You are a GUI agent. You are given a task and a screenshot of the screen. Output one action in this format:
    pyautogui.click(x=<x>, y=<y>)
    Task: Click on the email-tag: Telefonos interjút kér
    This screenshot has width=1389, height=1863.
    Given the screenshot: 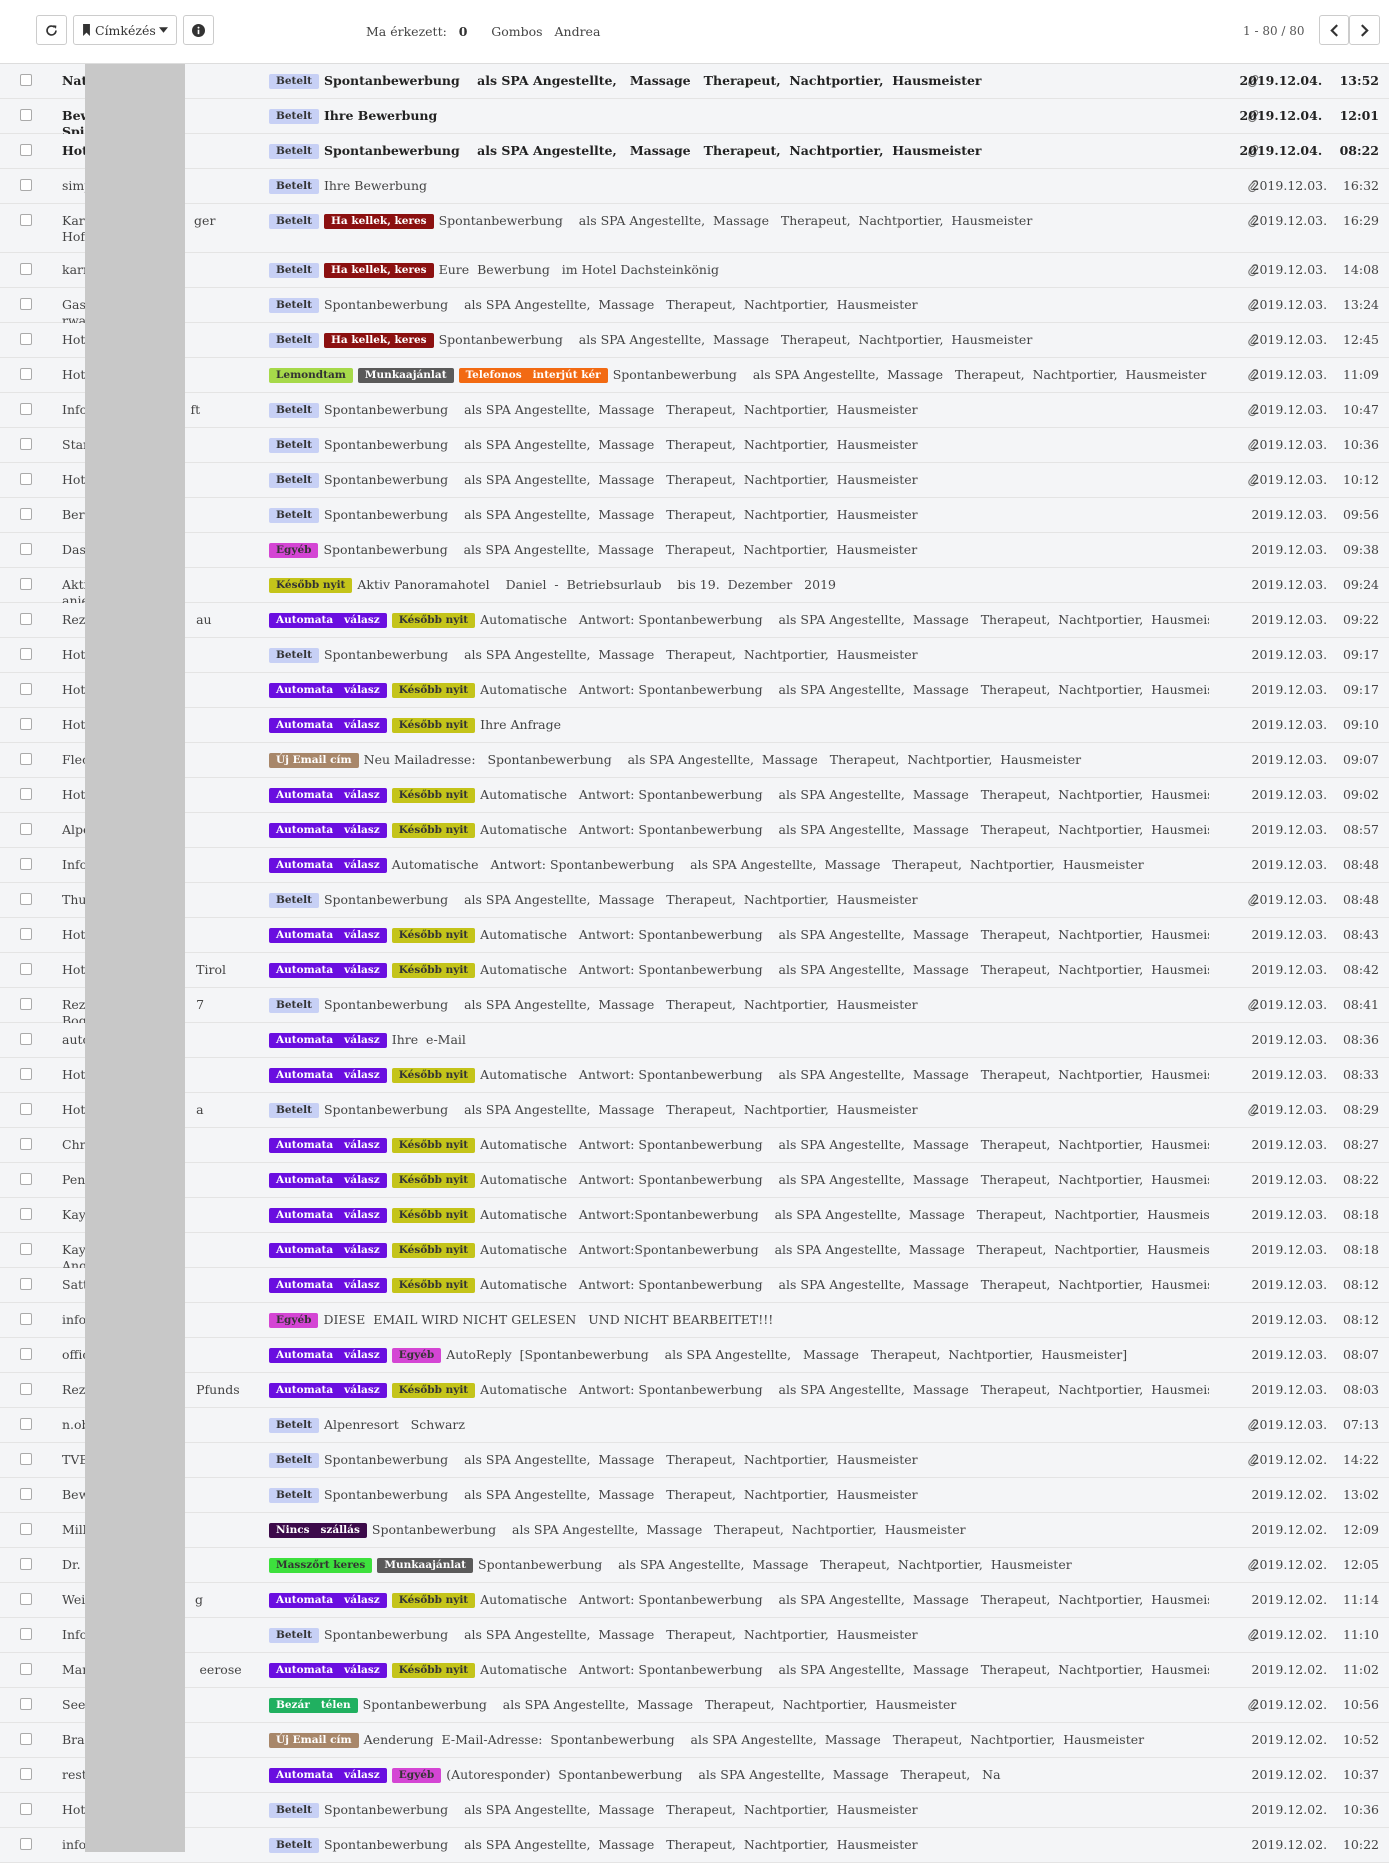 What is the action you would take?
    pyautogui.click(x=533, y=375)
    